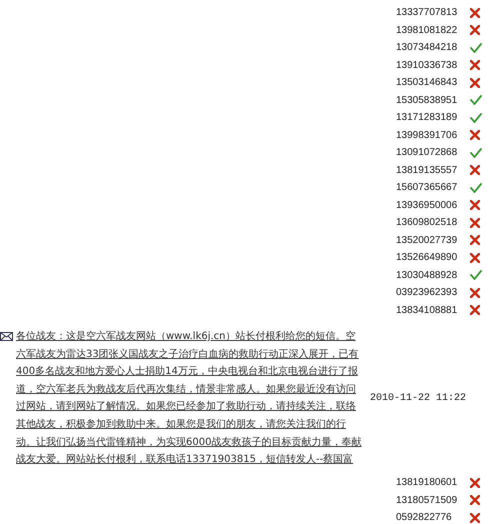 Image resolution: width=500 pixels, height=524 pixels. What do you see at coordinates (427, 100) in the screenshot?
I see `phone-number: 15305838951` at bounding box center [427, 100].